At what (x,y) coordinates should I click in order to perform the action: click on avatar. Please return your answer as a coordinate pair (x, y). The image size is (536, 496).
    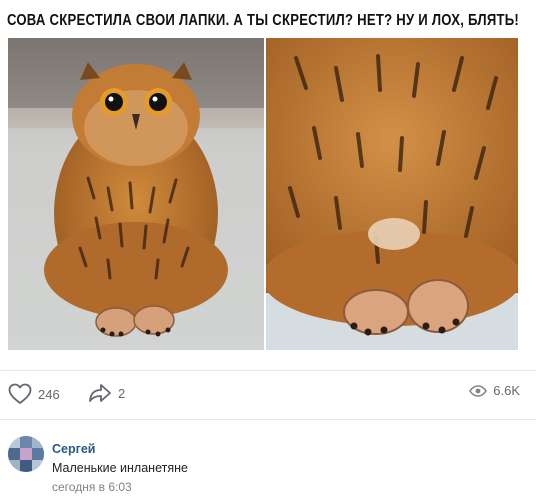
    Looking at the image, I should click on (26, 454).